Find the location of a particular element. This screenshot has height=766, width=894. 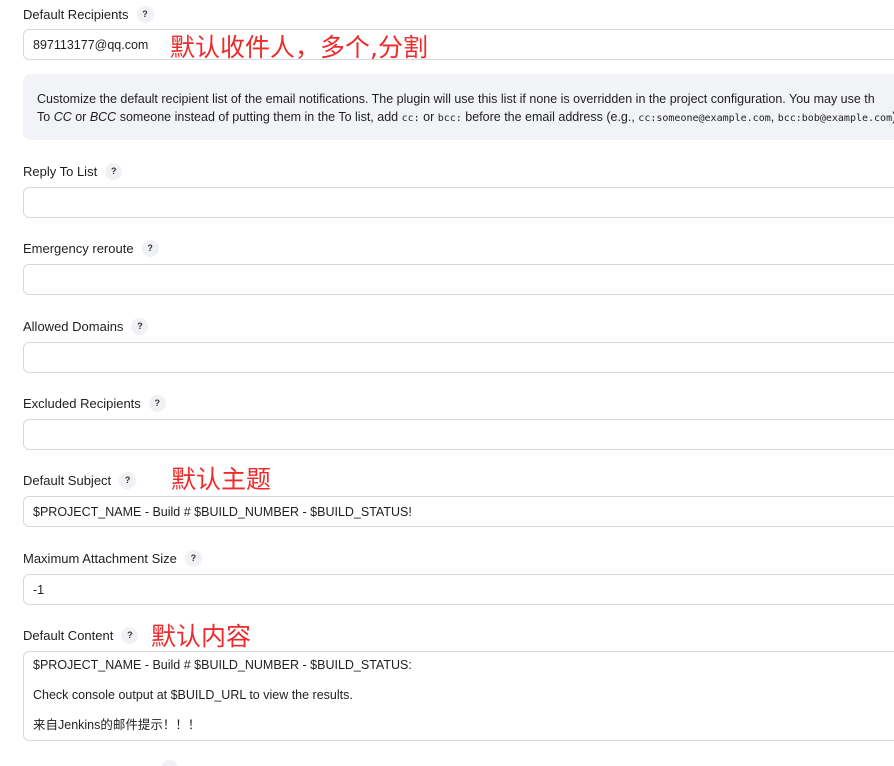

reply-to-list-input is located at coordinates (458, 202).